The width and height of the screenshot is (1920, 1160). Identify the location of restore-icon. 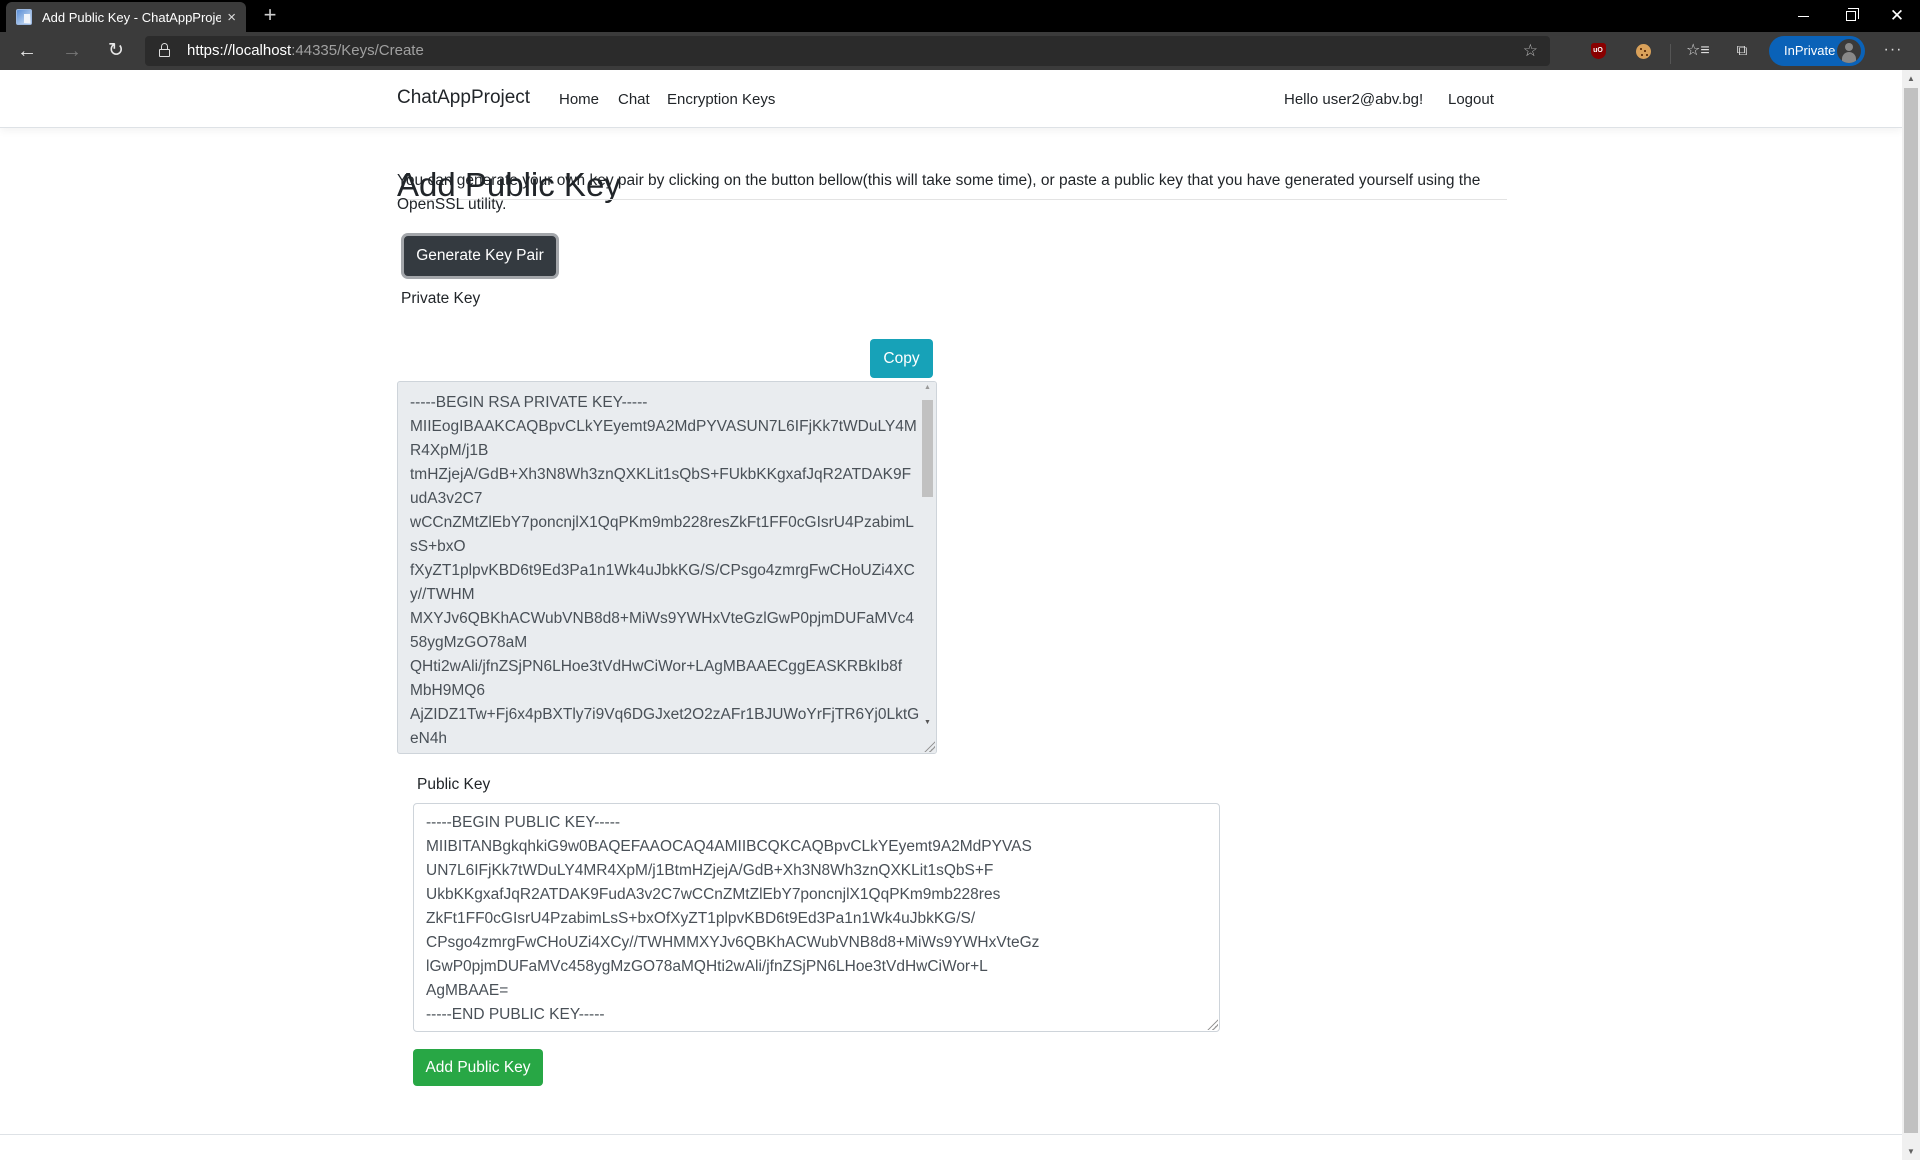
(1852, 14).